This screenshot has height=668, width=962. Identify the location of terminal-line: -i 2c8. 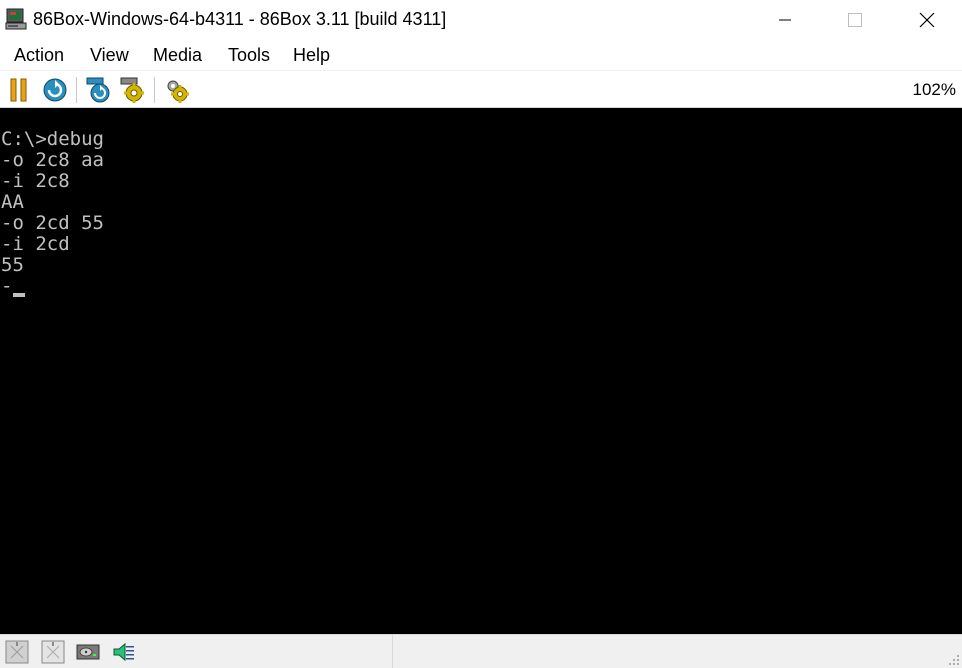
(35, 181).